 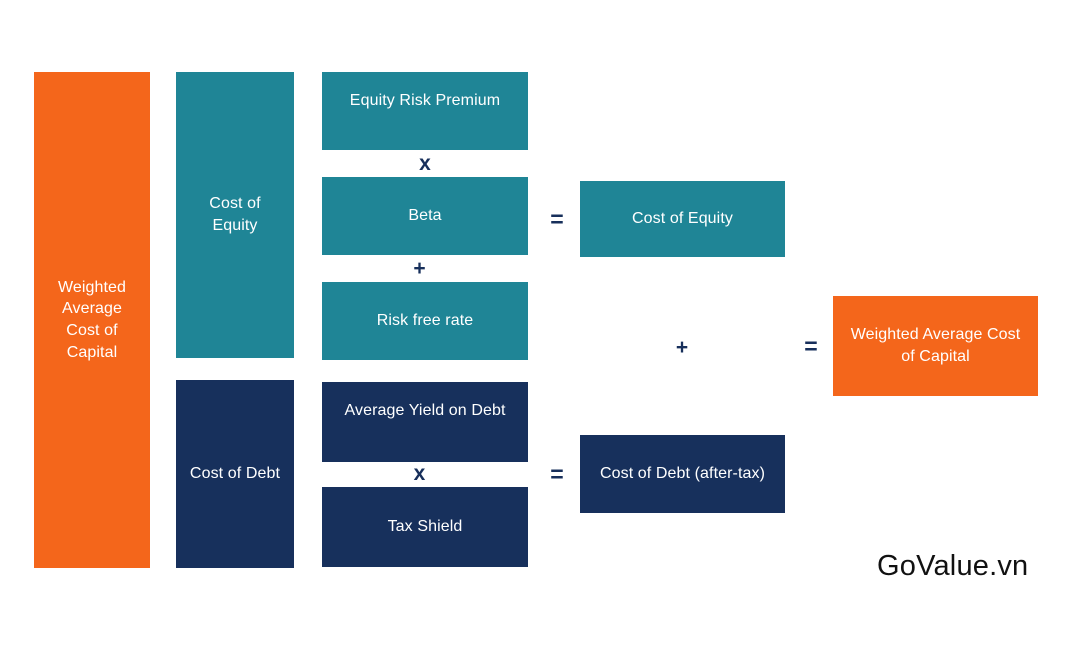 I want to click on operator-equals-final-glyph: =, so click(x=811, y=345).